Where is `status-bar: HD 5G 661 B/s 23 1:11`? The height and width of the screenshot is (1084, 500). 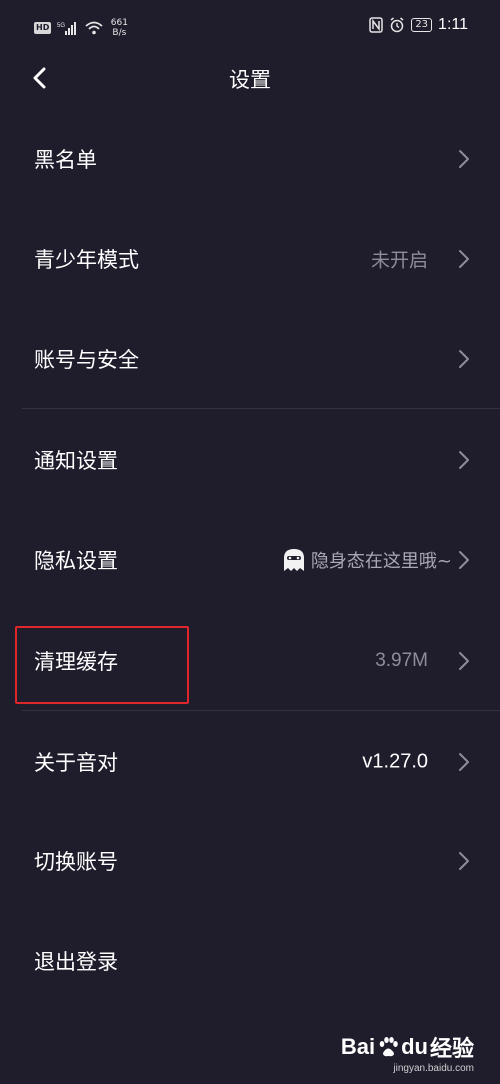 status-bar: HD 5G 661 B/s 23 1:11 is located at coordinates (250, 28).